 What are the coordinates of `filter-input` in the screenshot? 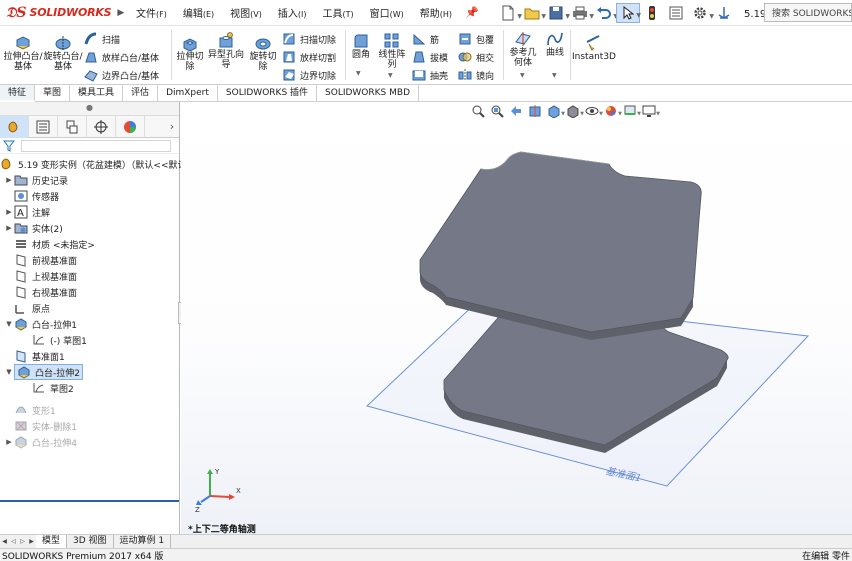 It's located at (96, 145).